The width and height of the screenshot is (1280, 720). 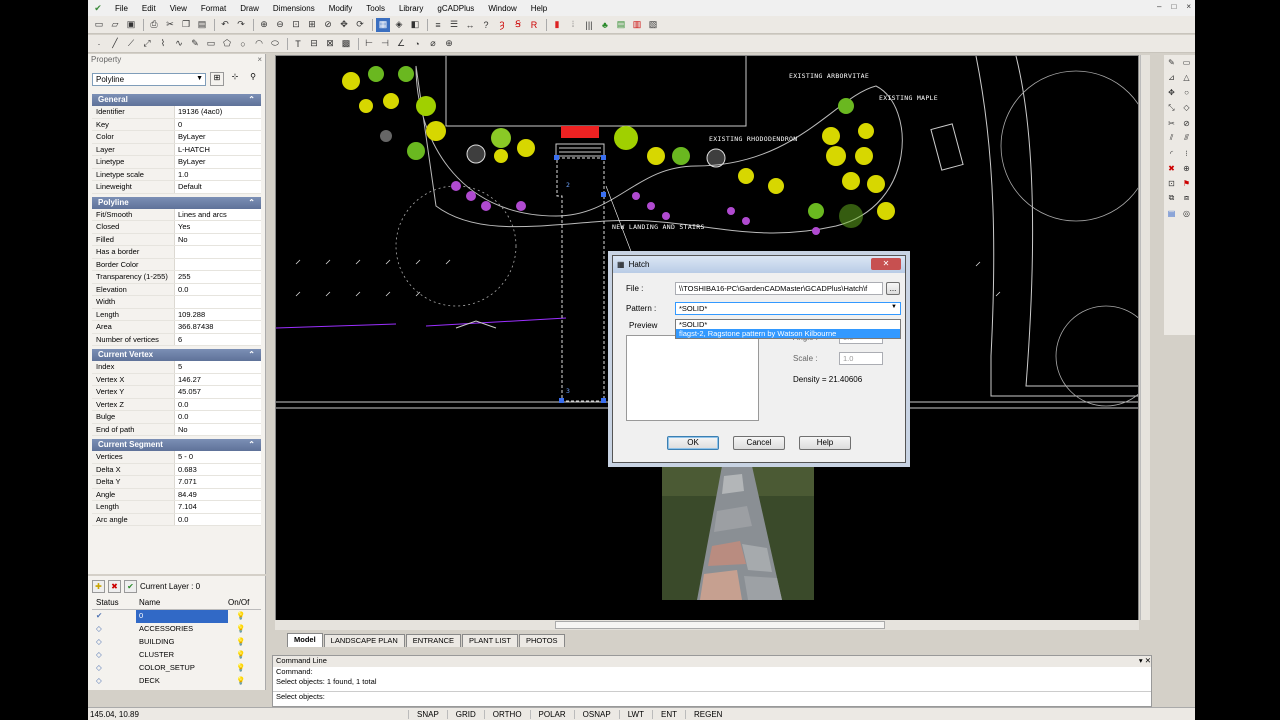 What do you see at coordinates (264, 25) in the screenshot?
I see `zoom-in-icon: ⊕` at bounding box center [264, 25].